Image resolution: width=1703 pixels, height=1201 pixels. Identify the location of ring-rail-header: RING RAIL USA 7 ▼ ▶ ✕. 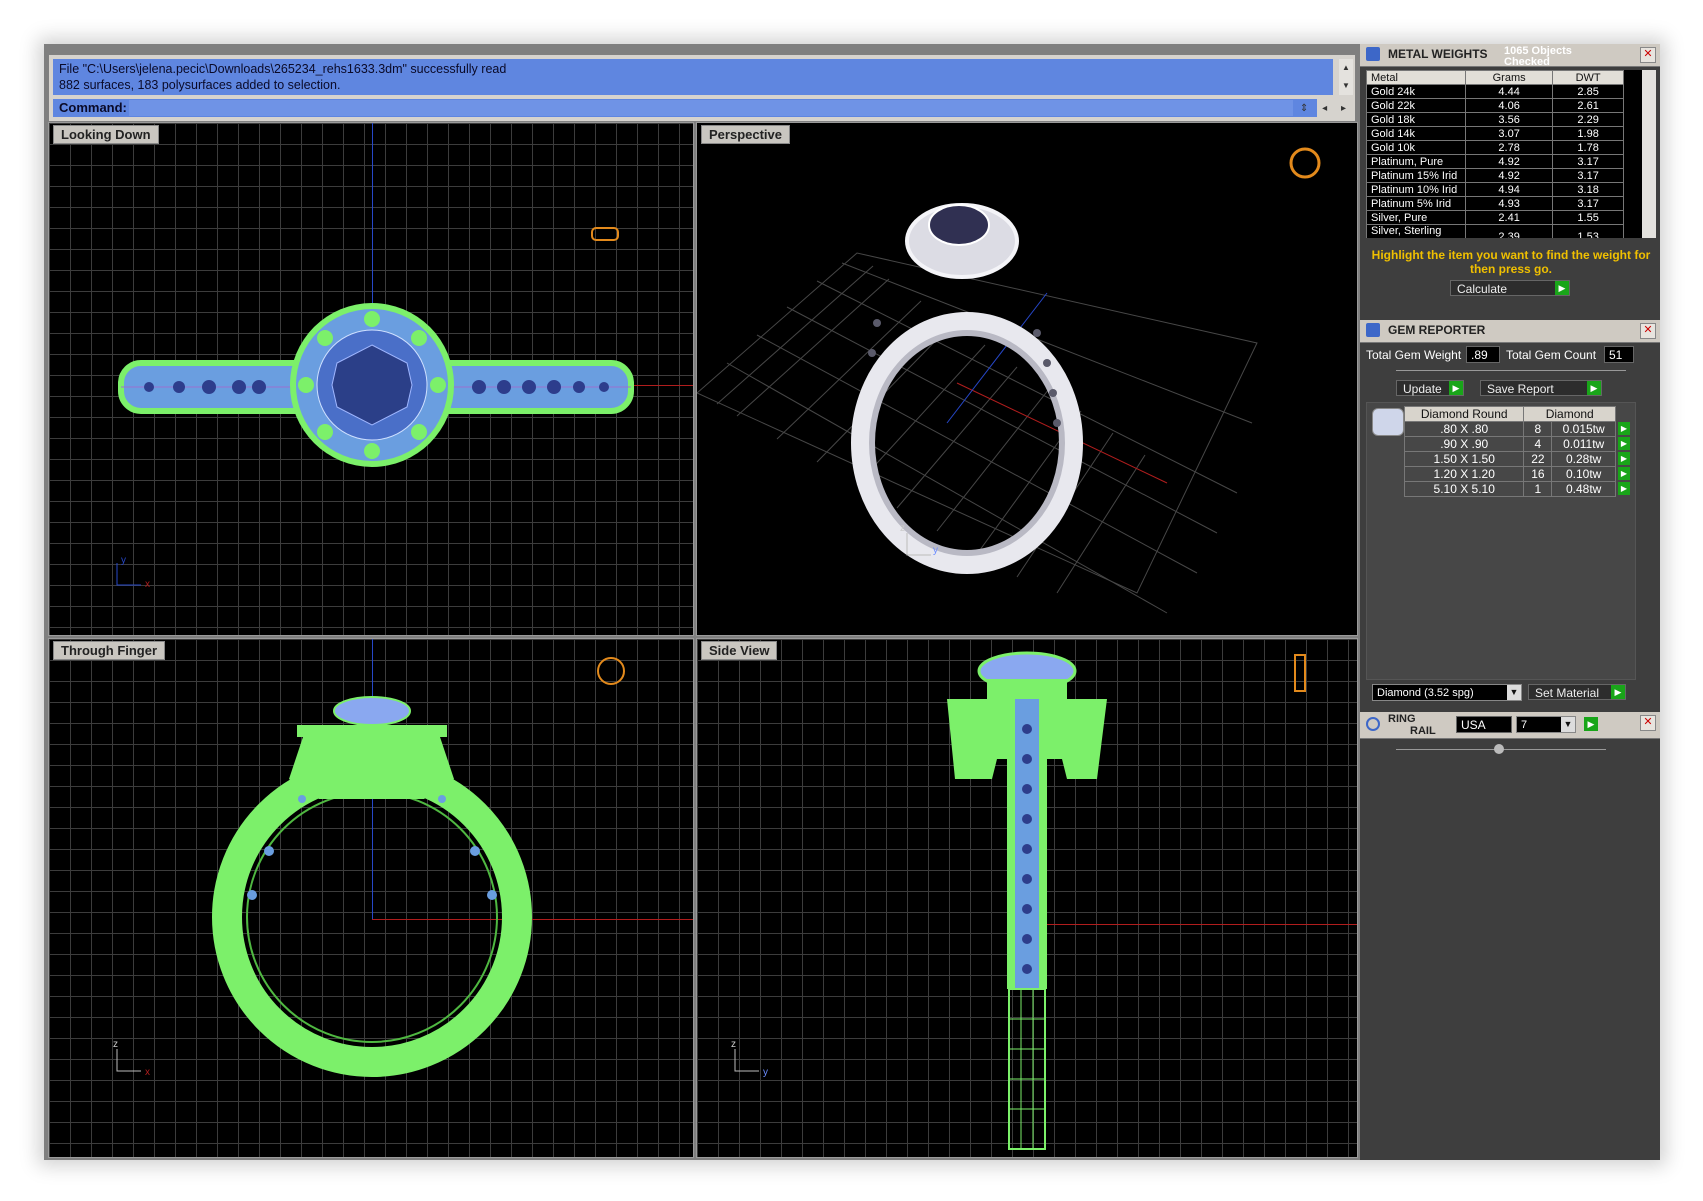
(1510, 725).